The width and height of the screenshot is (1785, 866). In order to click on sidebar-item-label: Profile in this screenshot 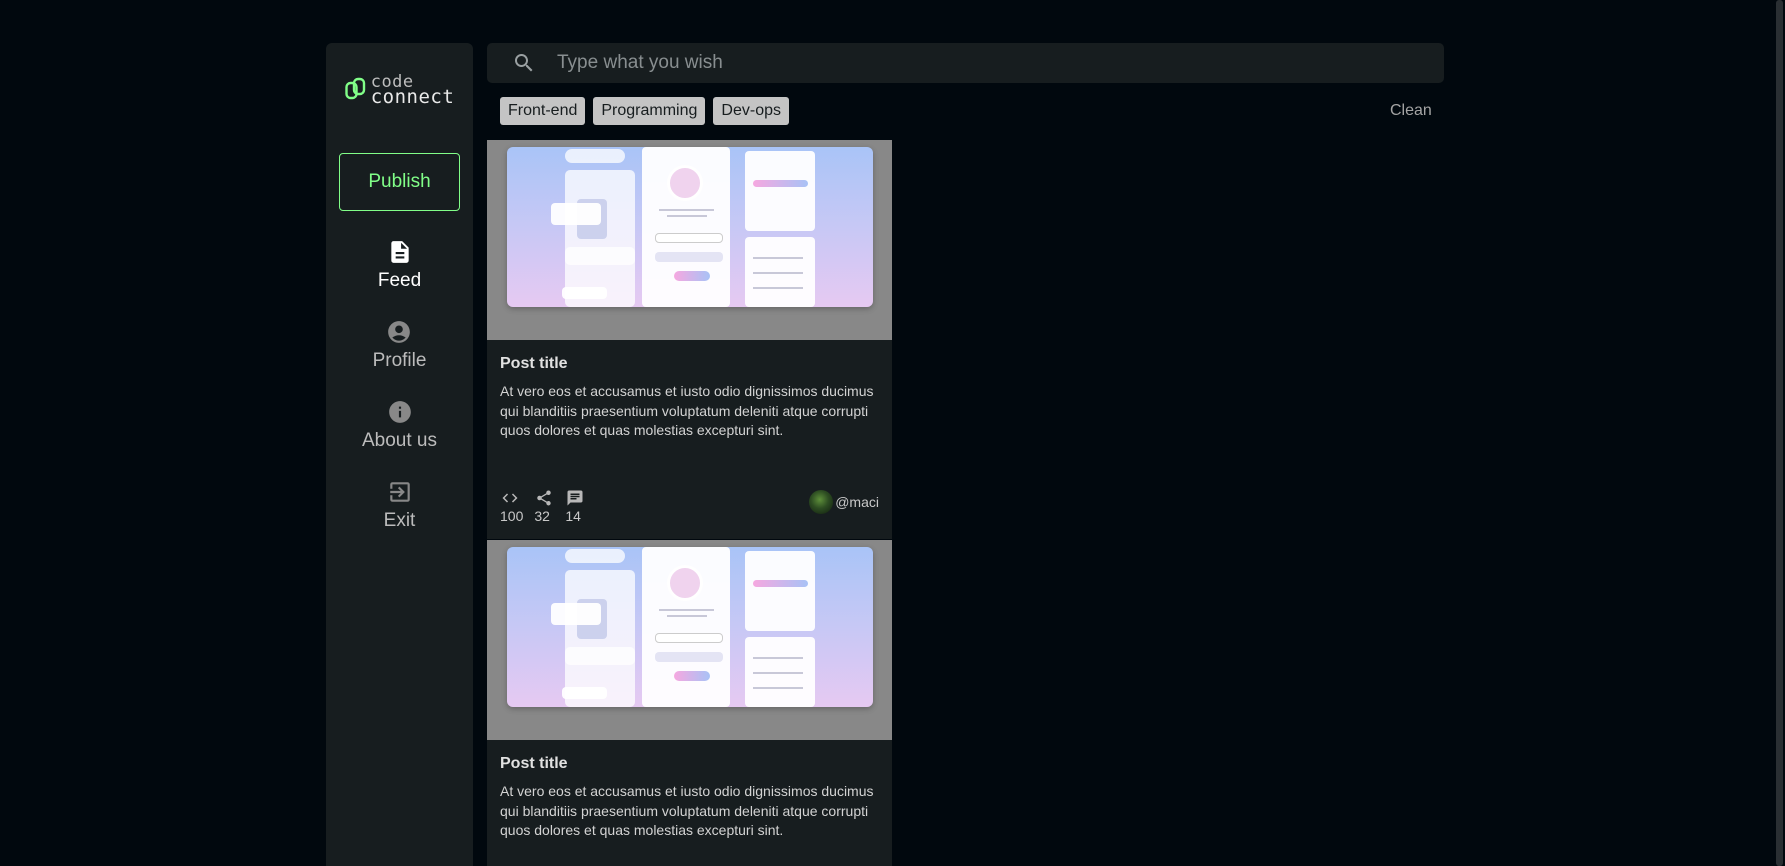, I will do `click(399, 360)`.